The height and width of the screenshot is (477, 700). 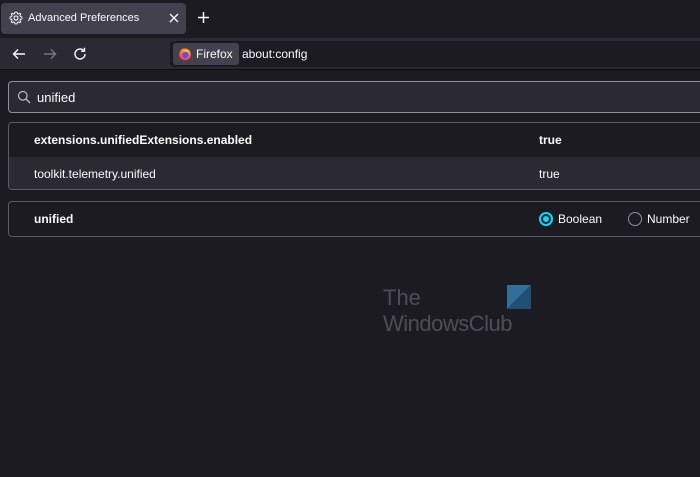 I want to click on url-bar: Firefox about:config, so click(x=435, y=54).